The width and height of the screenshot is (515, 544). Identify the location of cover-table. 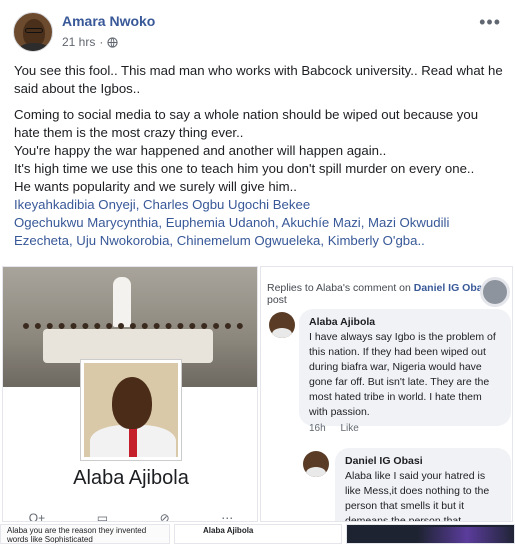
(128, 346).